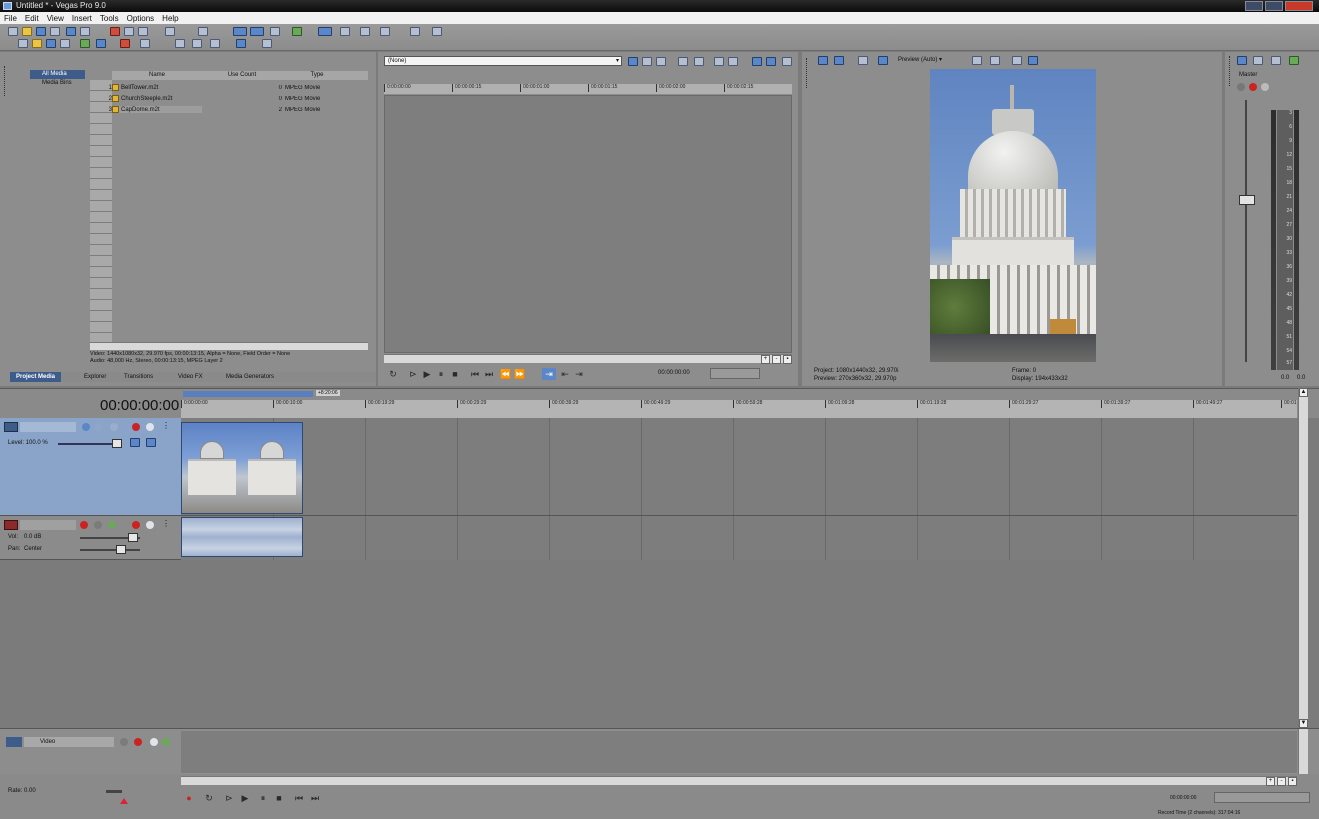 The width and height of the screenshot is (1319, 819). What do you see at coordinates (739, 752) in the screenshot?
I see `bus-track-lane` at bounding box center [739, 752].